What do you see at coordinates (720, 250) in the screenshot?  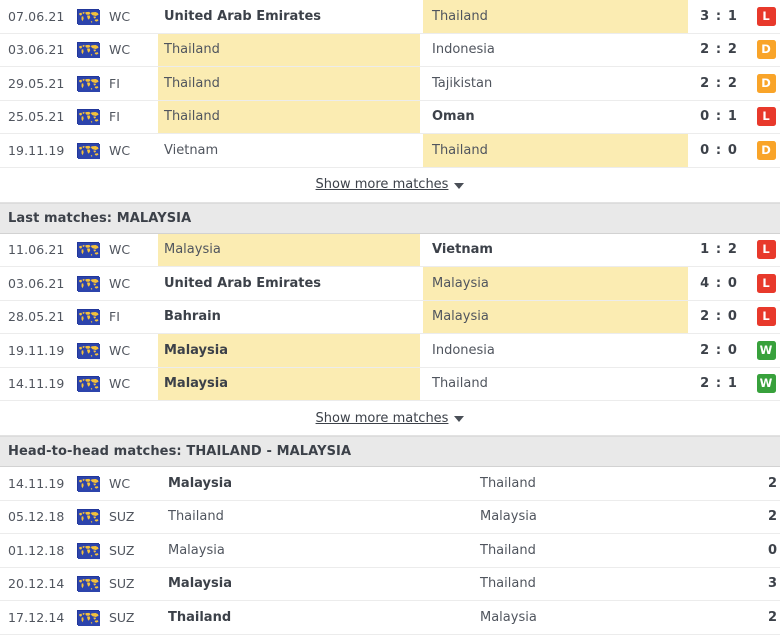 I see `match-score: 1 : 2` at bounding box center [720, 250].